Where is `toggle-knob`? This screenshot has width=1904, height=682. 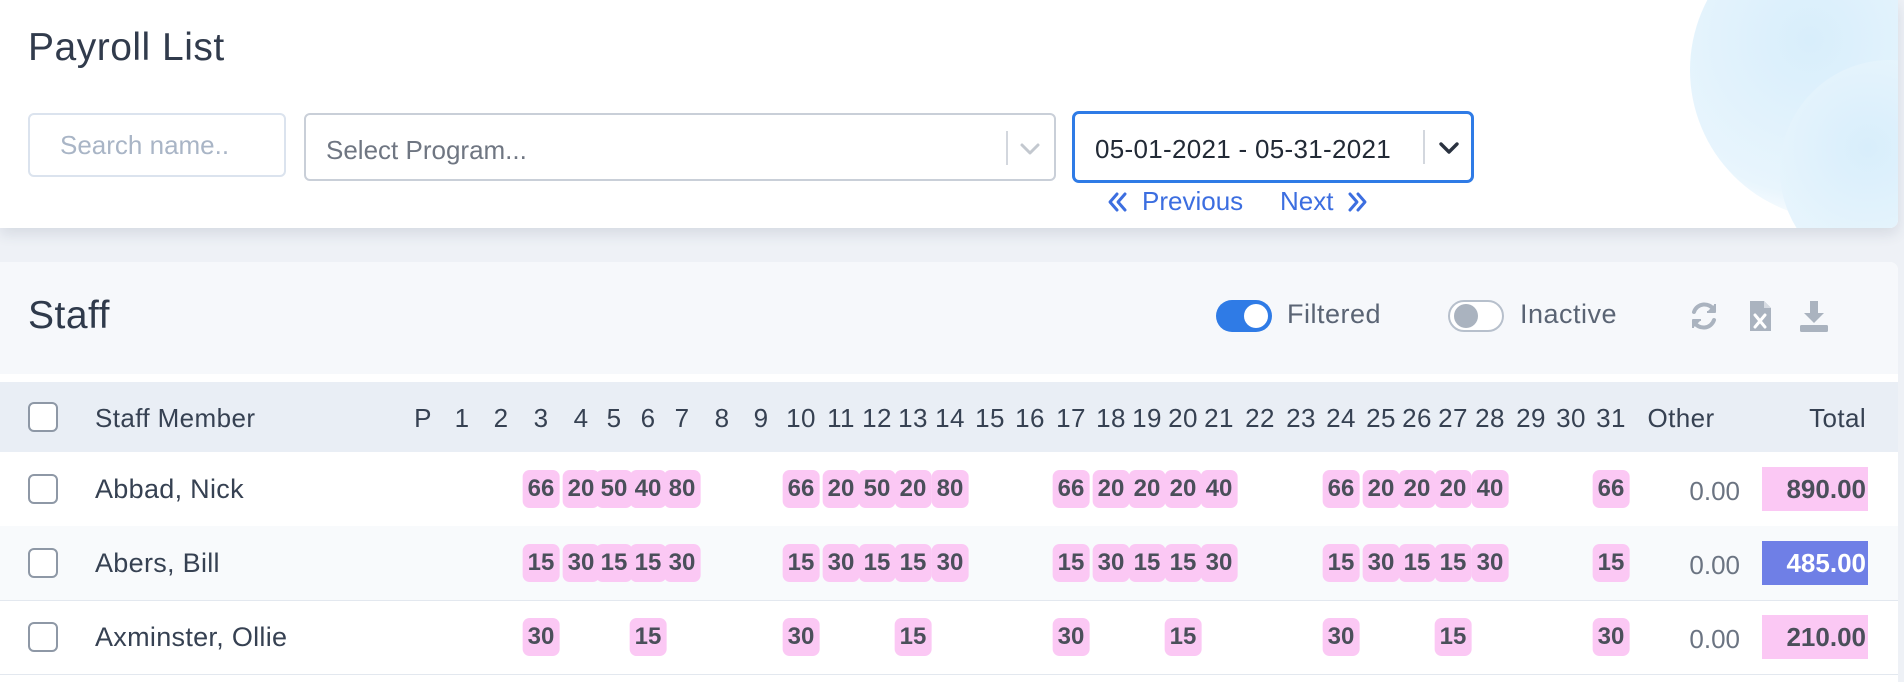
toggle-knob is located at coordinates (1256, 316).